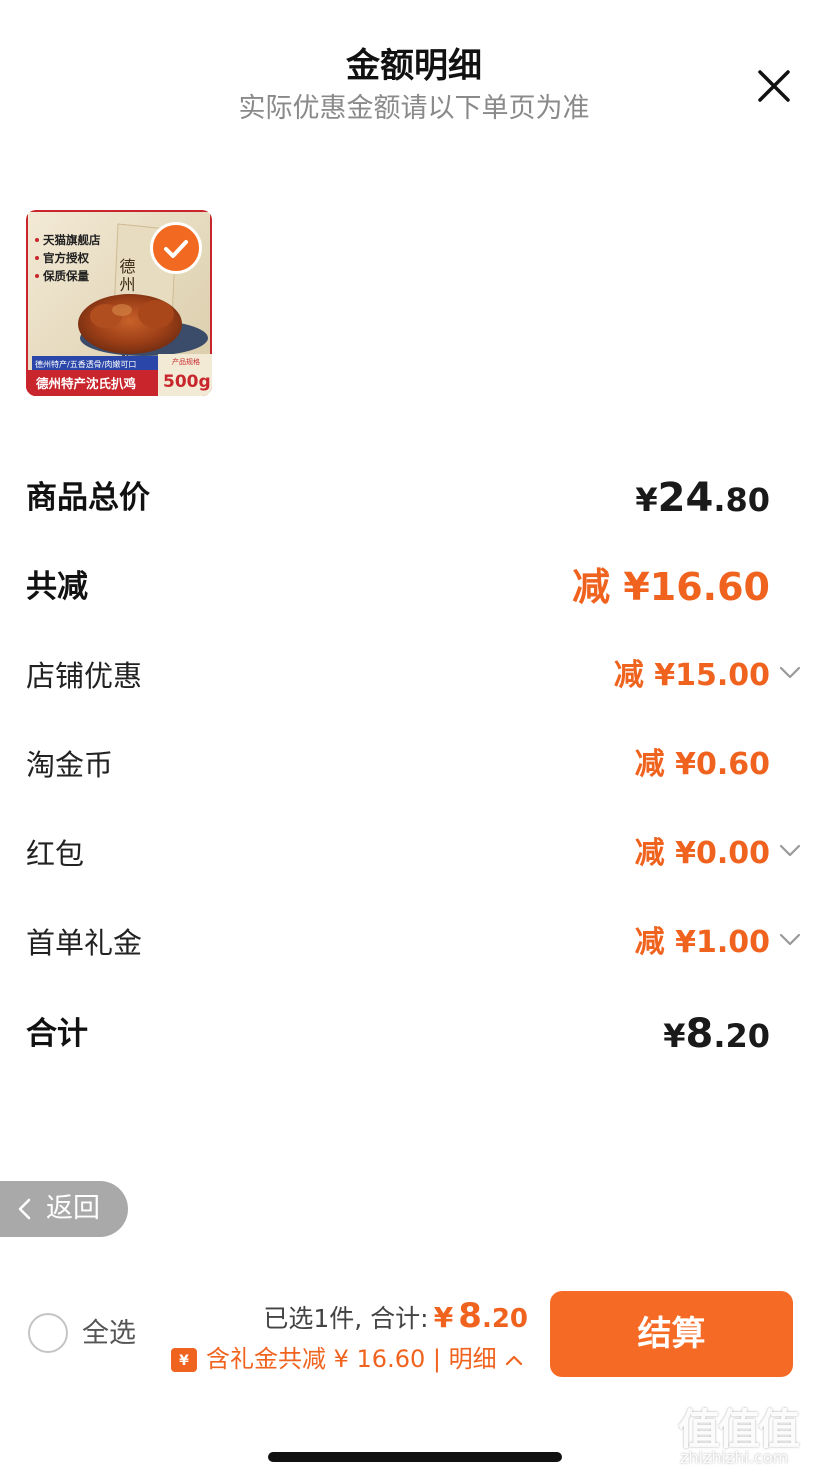  What do you see at coordinates (702, 764) in the screenshot?
I see `coins-value: 减 ¥0.60` at bounding box center [702, 764].